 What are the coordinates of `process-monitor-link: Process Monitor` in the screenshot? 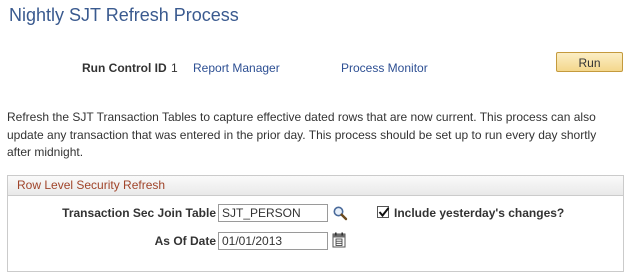 It's located at (384, 68).